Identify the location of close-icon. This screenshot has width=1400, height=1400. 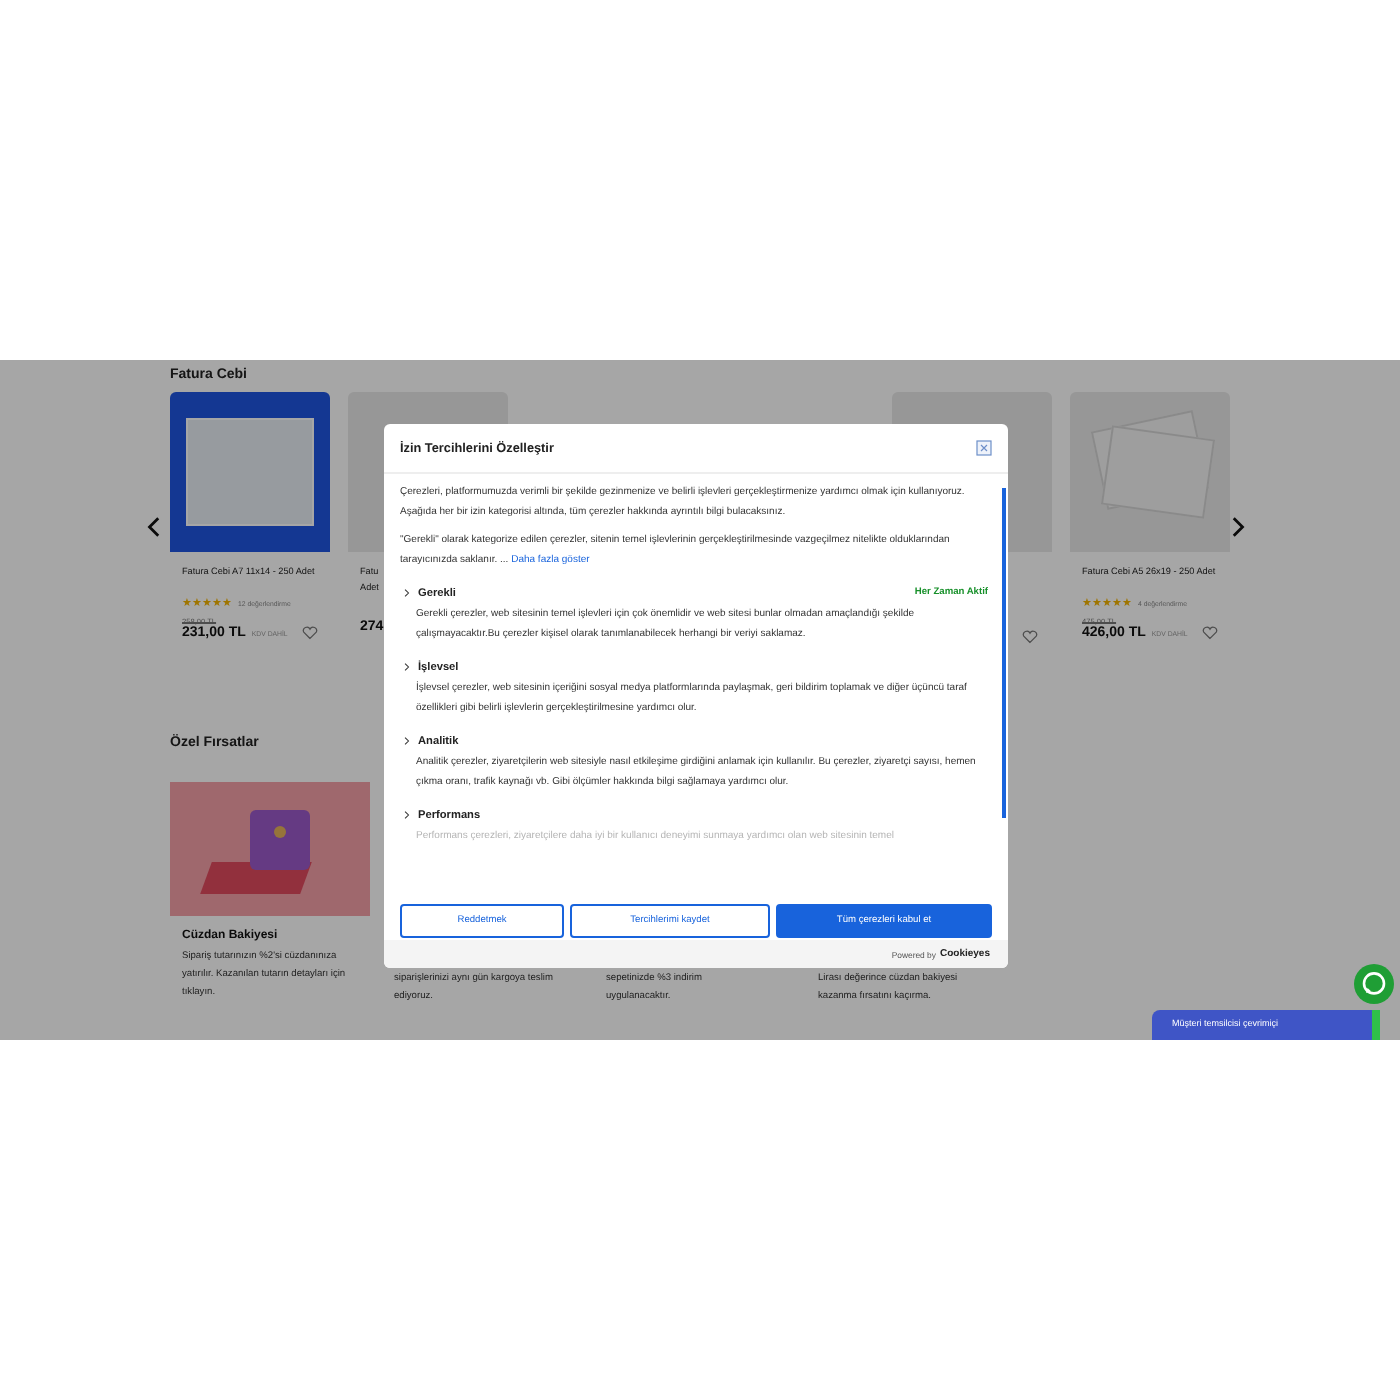
(984, 448).